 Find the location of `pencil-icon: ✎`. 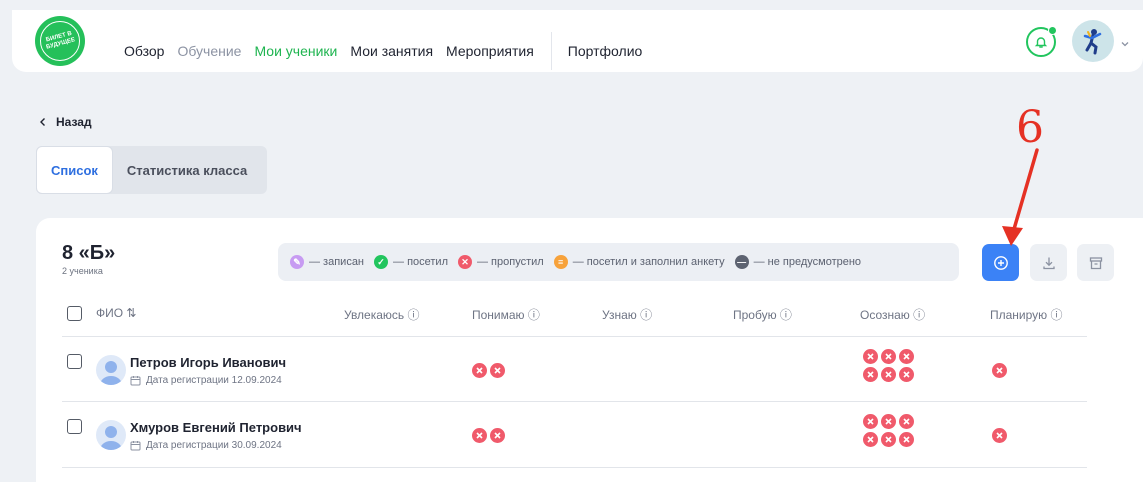

pencil-icon: ✎ is located at coordinates (297, 262).